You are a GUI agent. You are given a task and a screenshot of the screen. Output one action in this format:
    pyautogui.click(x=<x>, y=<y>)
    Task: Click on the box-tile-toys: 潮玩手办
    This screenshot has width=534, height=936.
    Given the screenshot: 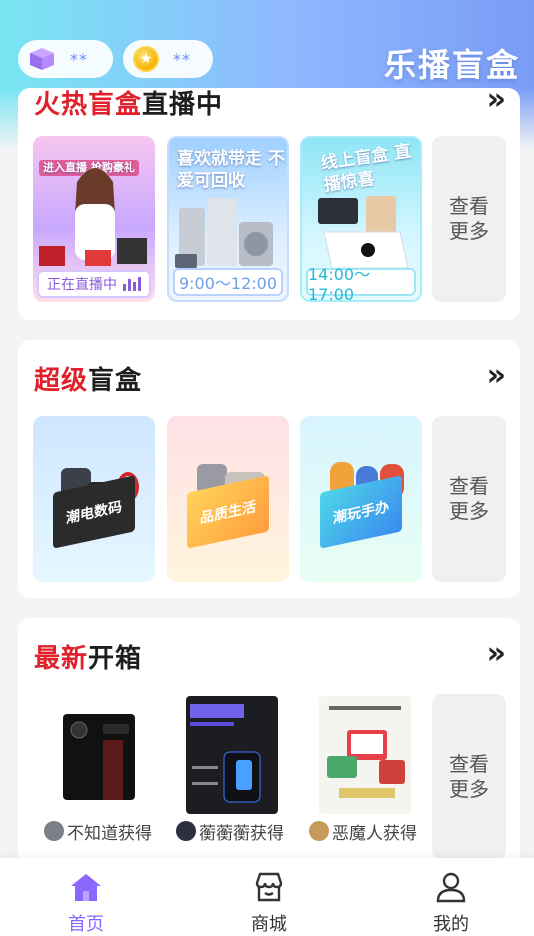 What is the action you would take?
    pyautogui.click(x=361, y=499)
    